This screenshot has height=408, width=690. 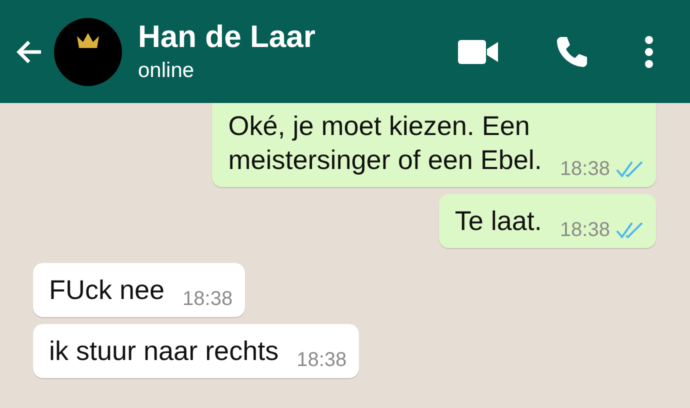 What do you see at coordinates (298, 37) in the screenshot?
I see `contact-name: Han de Laar` at bounding box center [298, 37].